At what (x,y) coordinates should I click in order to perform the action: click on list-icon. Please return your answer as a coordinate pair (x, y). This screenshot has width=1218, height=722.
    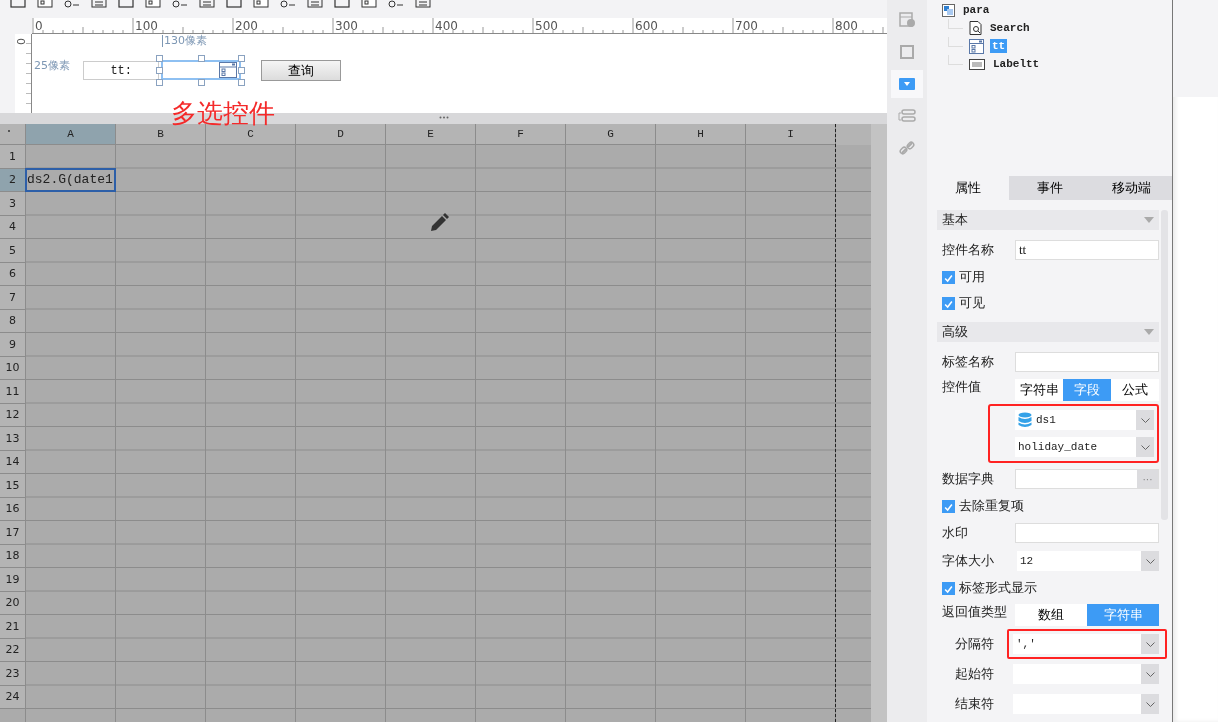
    Looking at the image, I should click on (228, 70).